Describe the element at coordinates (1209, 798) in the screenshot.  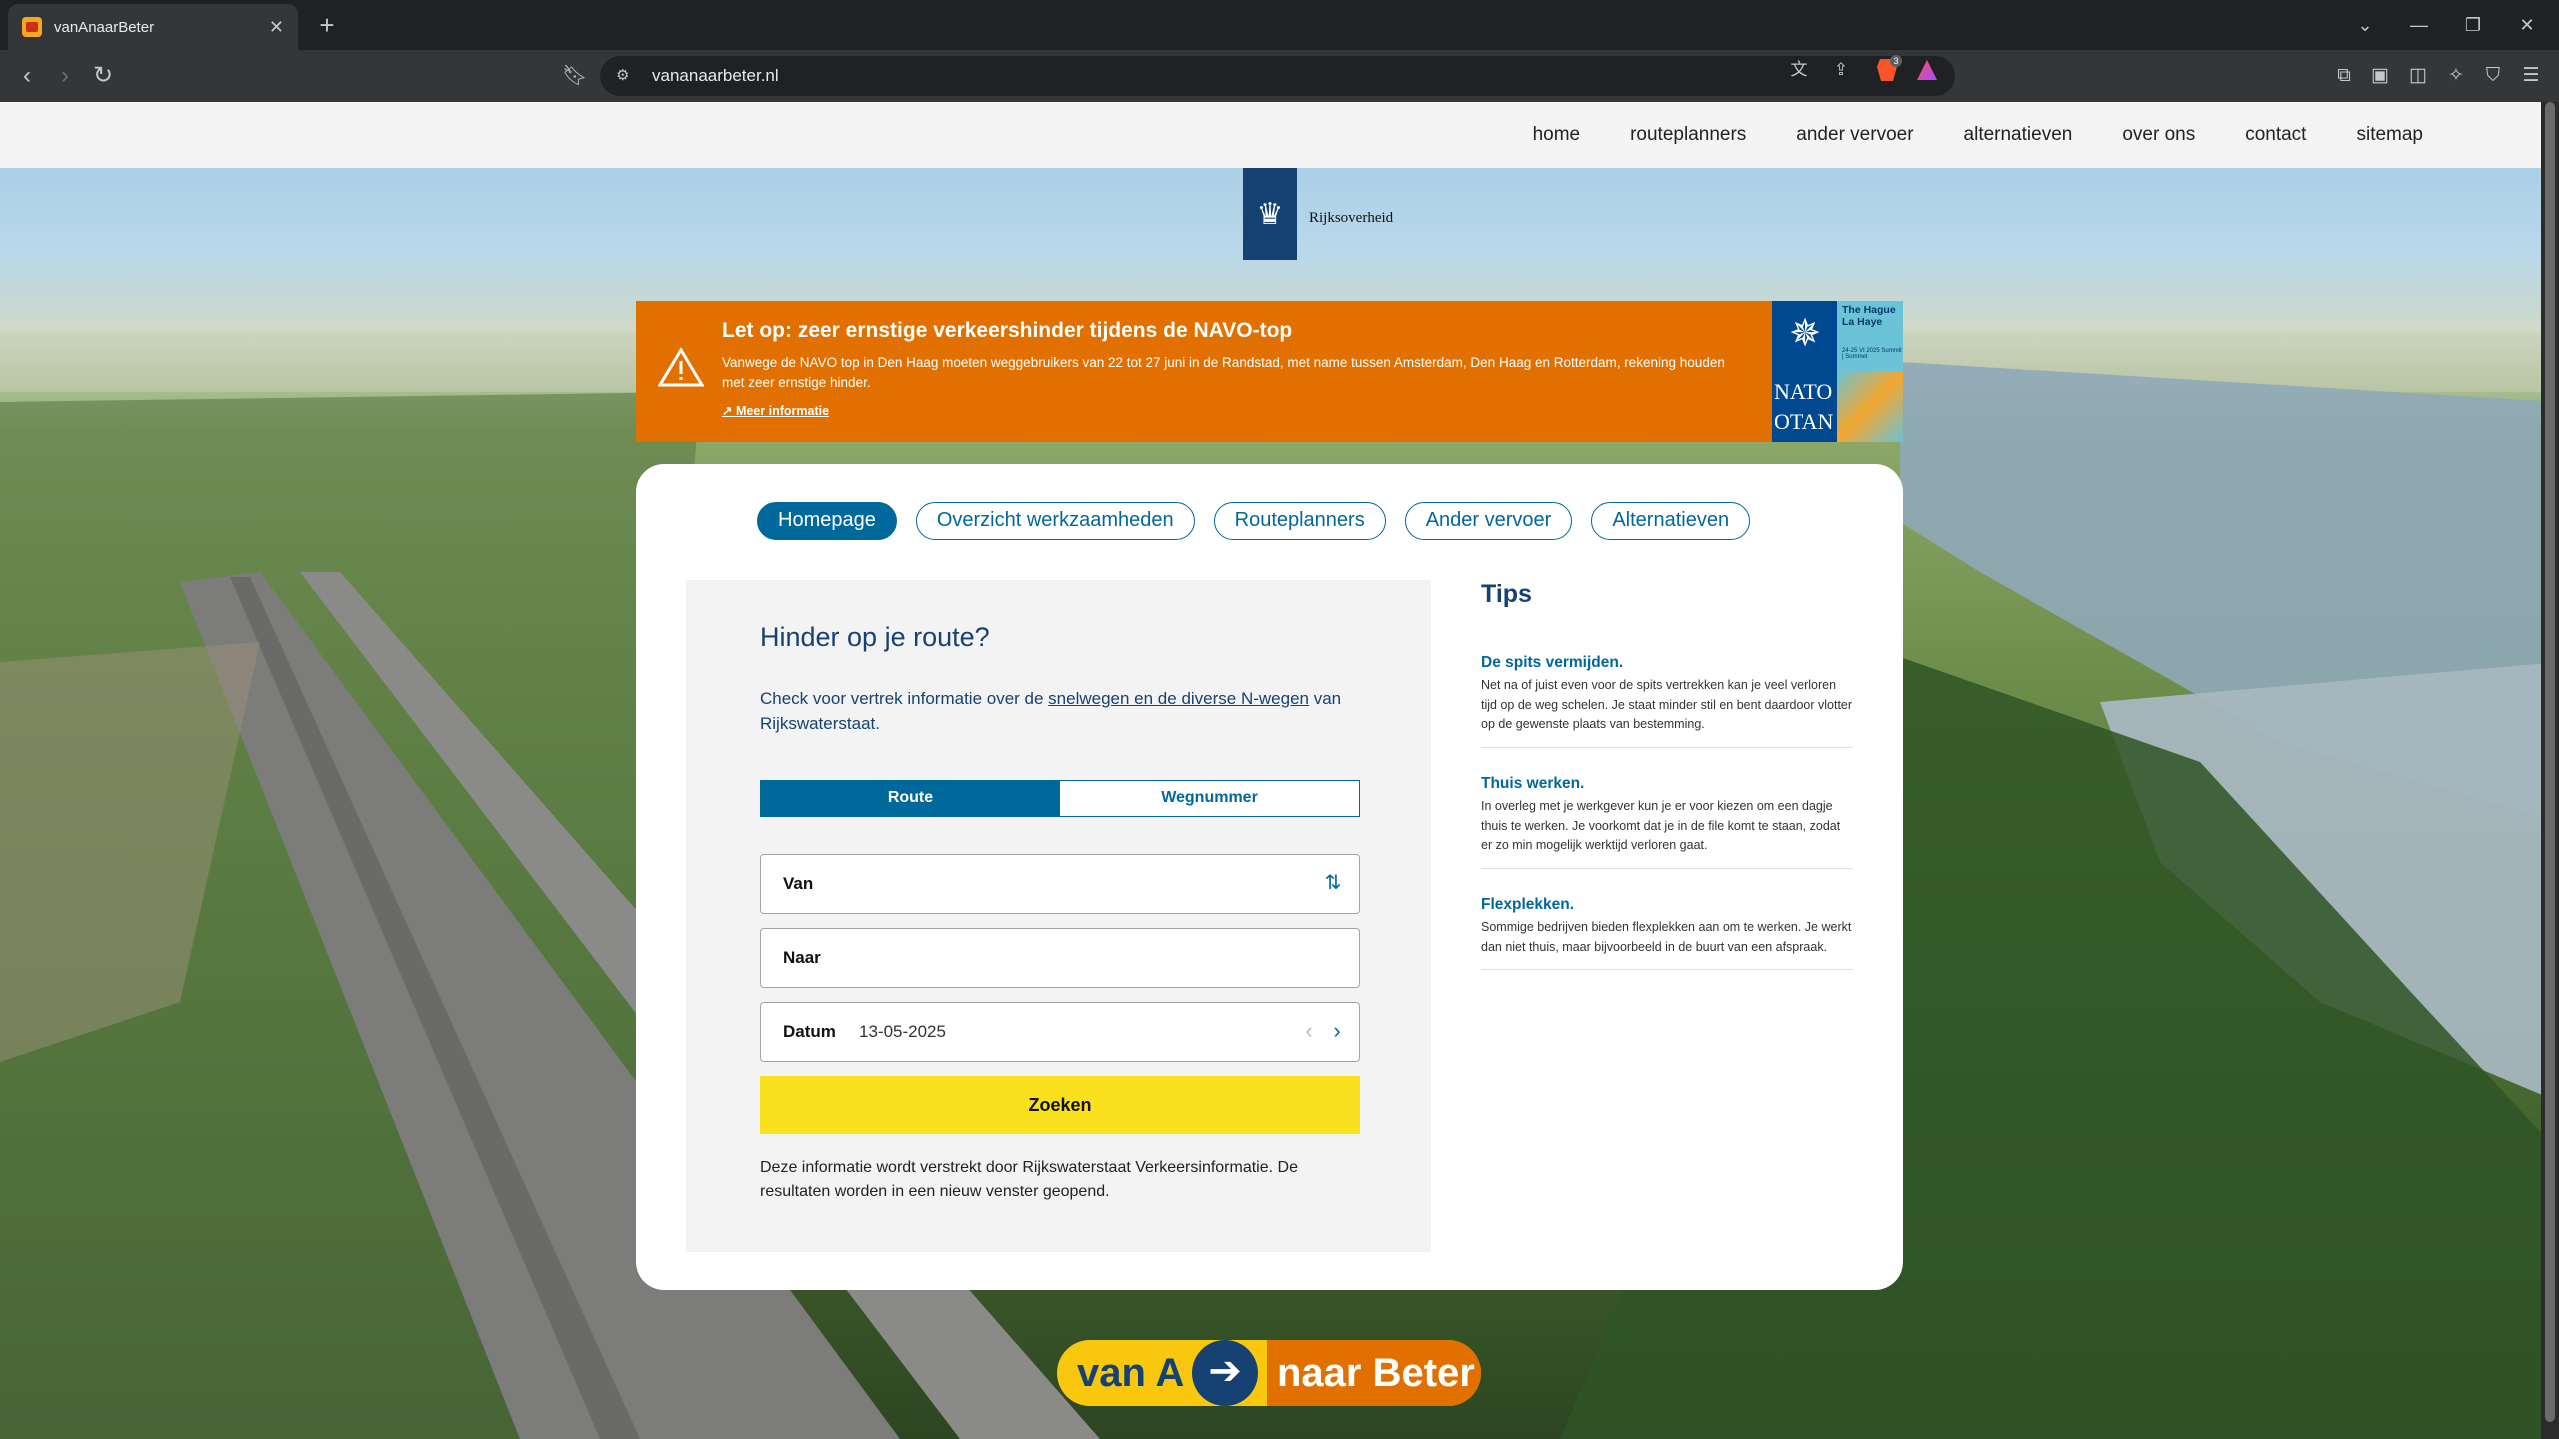
I see `wegnummer-toggle-button: Wegnummer` at that location.